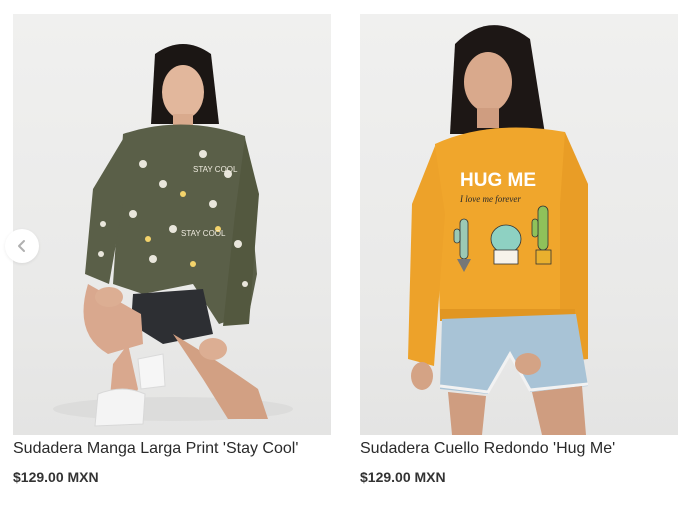 The height and width of the screenshot is (508, 694). I want to click on product-title: Sudadera Manga Larga Print 'Stay Cool', so click(172, 449).